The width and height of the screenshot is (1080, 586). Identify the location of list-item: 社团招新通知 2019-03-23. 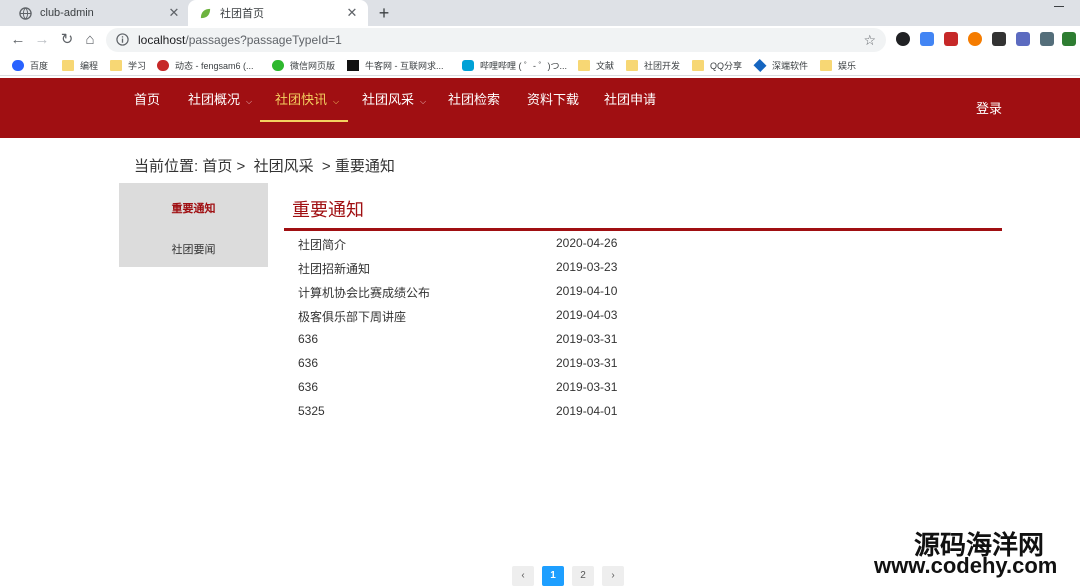
(648, 270).